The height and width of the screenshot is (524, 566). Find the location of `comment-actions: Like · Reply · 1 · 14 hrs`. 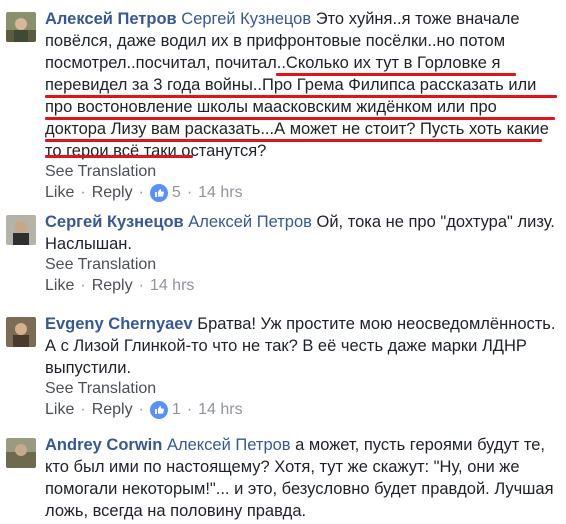

comment-actions: Like · Reply · 1 · 14 hrs is located at coordinates (301, 410).